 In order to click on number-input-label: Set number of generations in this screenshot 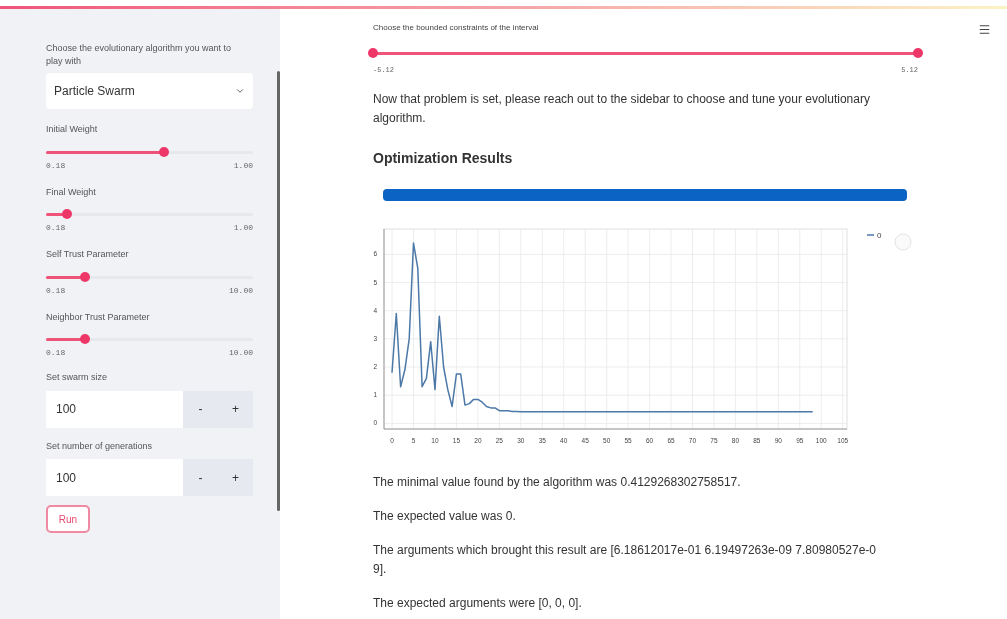, I will do `click(100, 446)`.